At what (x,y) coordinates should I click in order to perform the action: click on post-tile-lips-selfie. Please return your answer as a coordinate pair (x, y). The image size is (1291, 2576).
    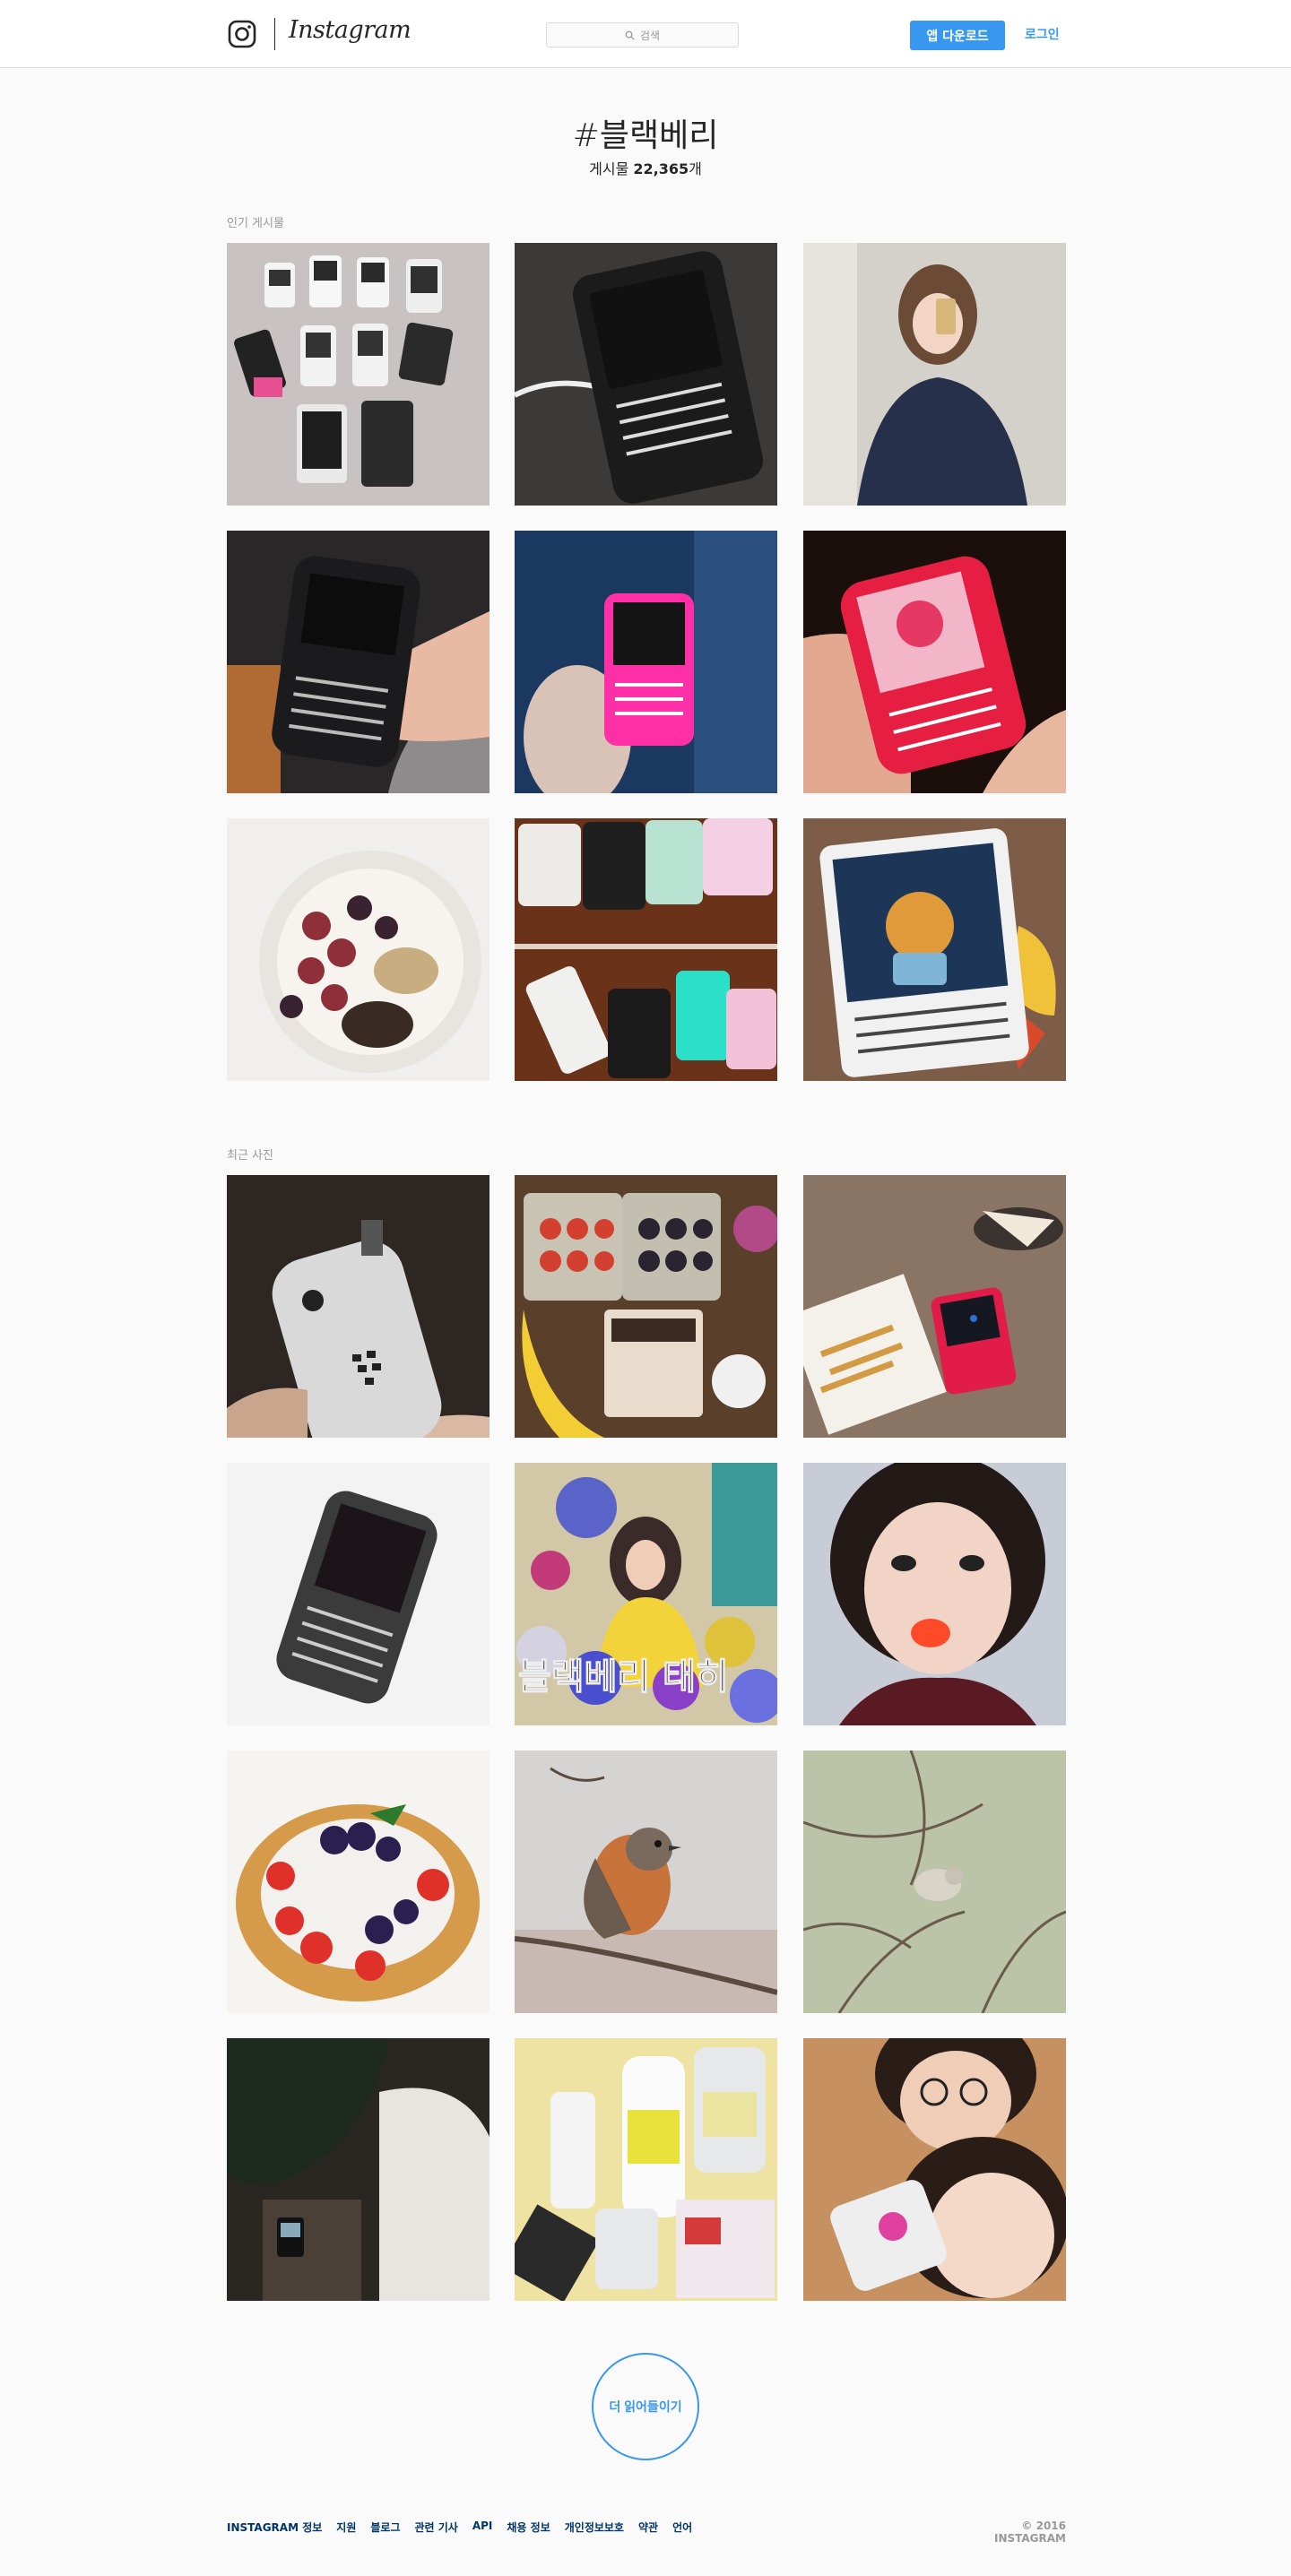
    Looking at the image, I should click on (935, 1594).